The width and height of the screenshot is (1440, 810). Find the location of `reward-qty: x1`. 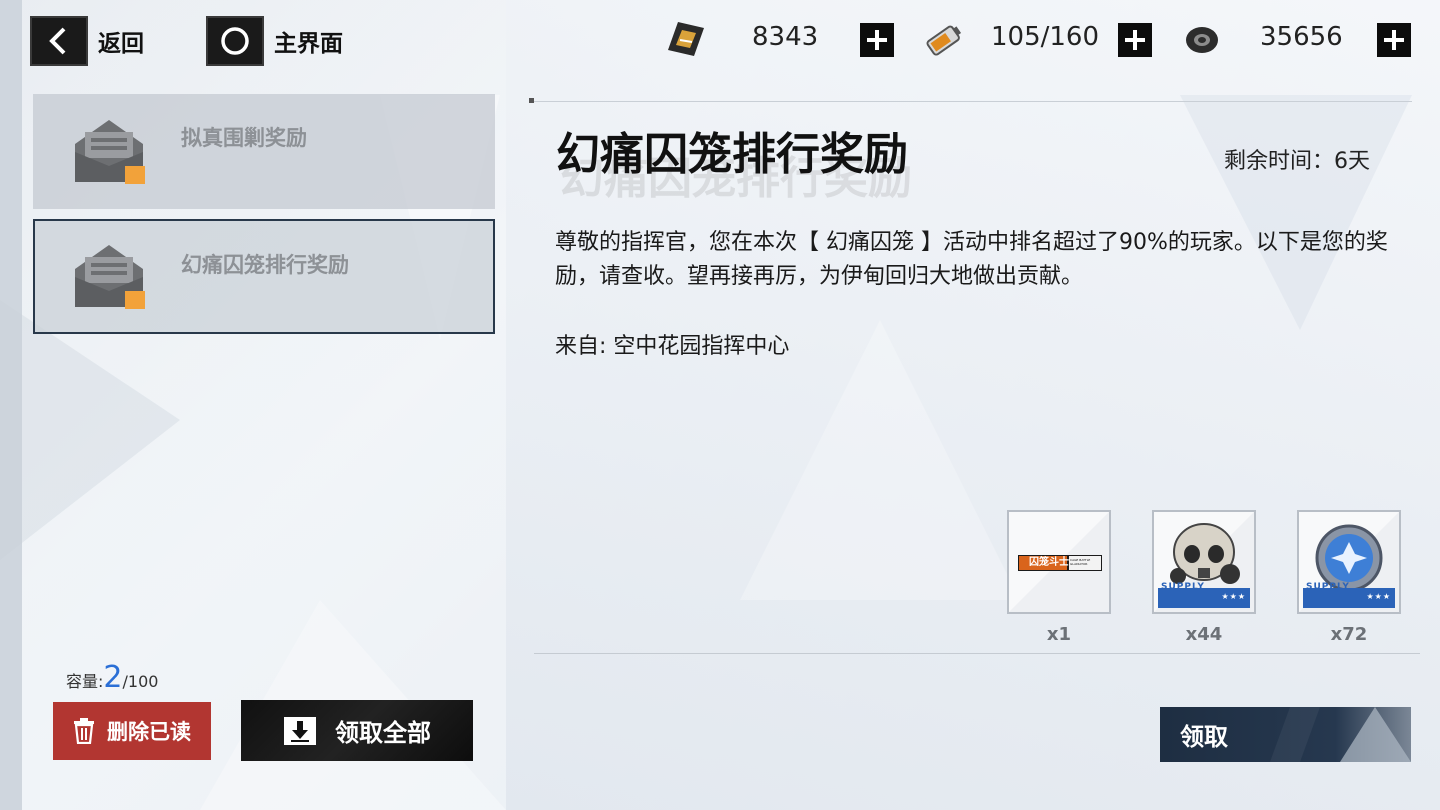

reward-qty: x1 is located at coordinates (1059, 634).